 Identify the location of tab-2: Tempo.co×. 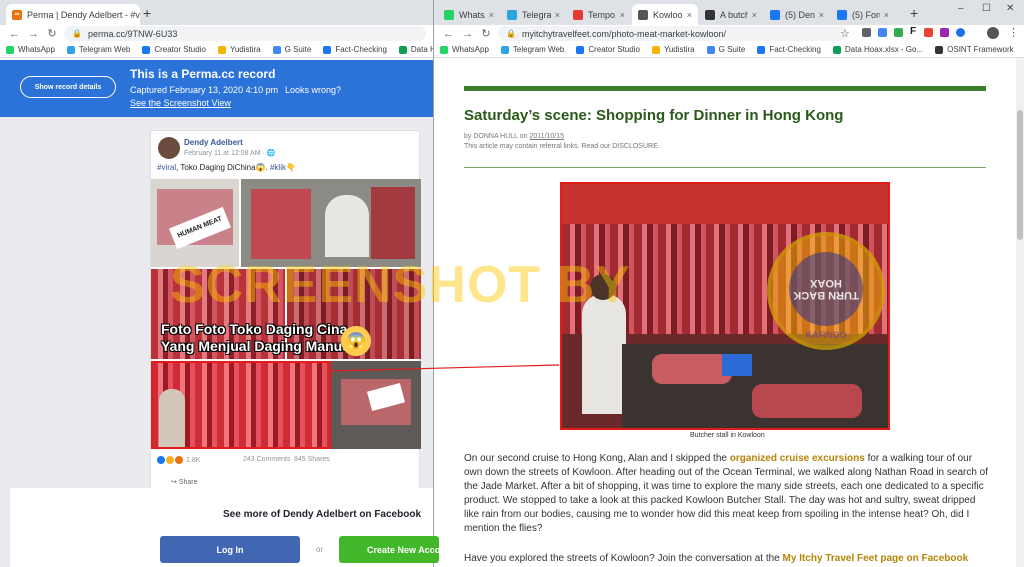
(599, 14).